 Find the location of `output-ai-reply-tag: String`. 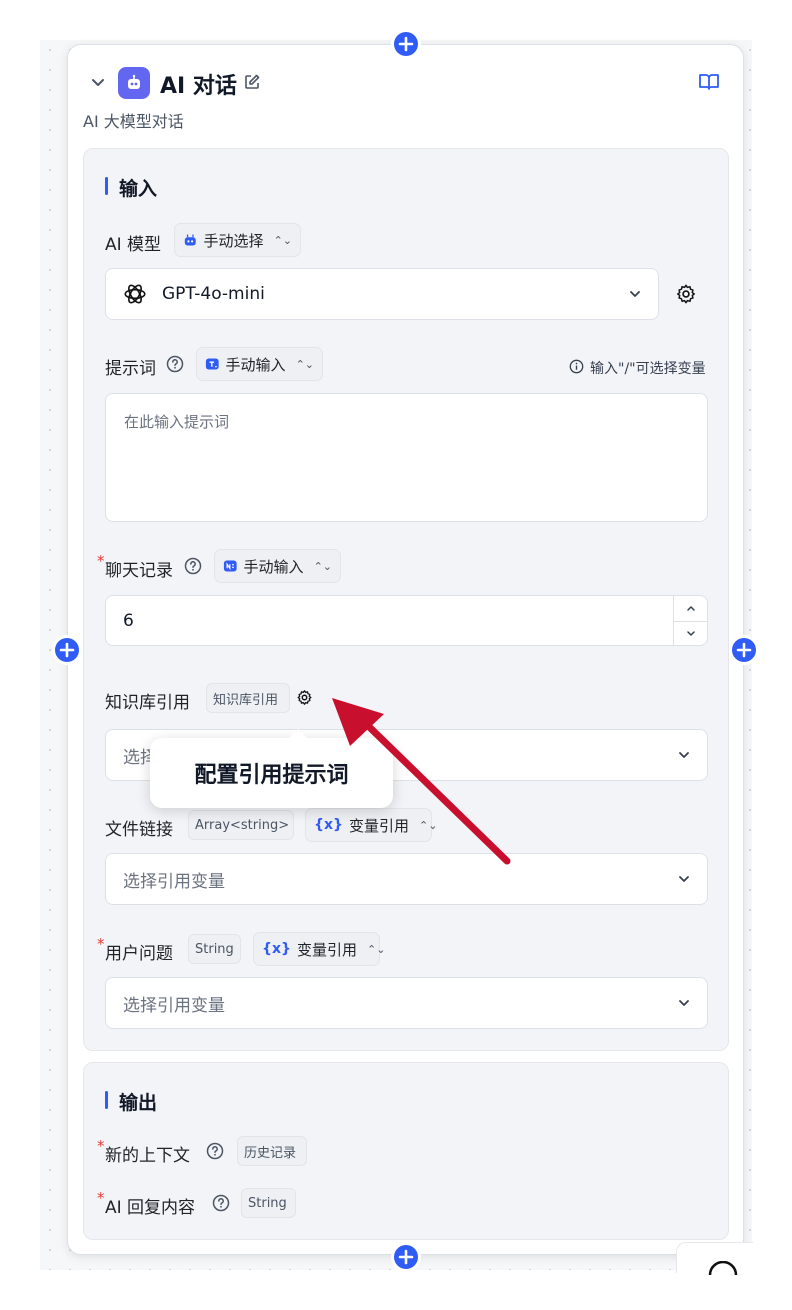

output-ai-reply-tag: String is located at coordinates (268, 1203).